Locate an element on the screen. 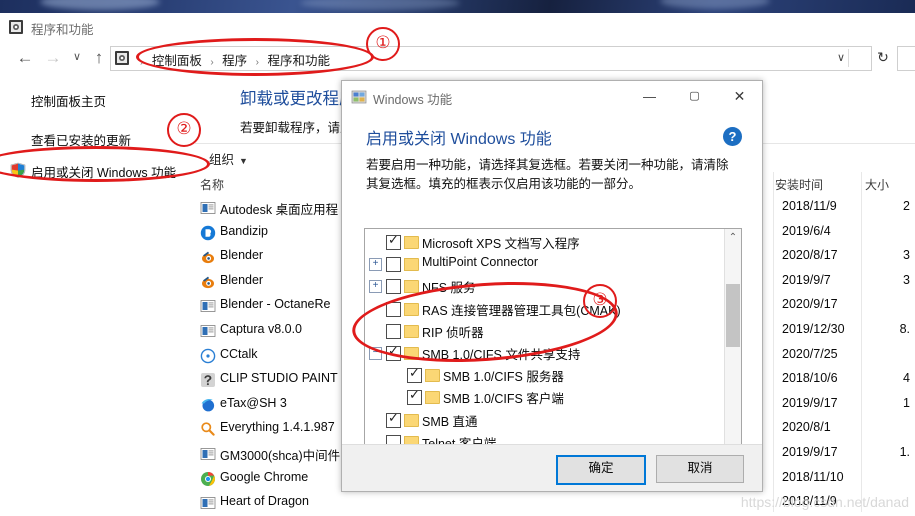 This screenshot has width=915, height=516. feature-label: SMB 1.0/CIFS 服务器 is located at coordinates (503, 377).